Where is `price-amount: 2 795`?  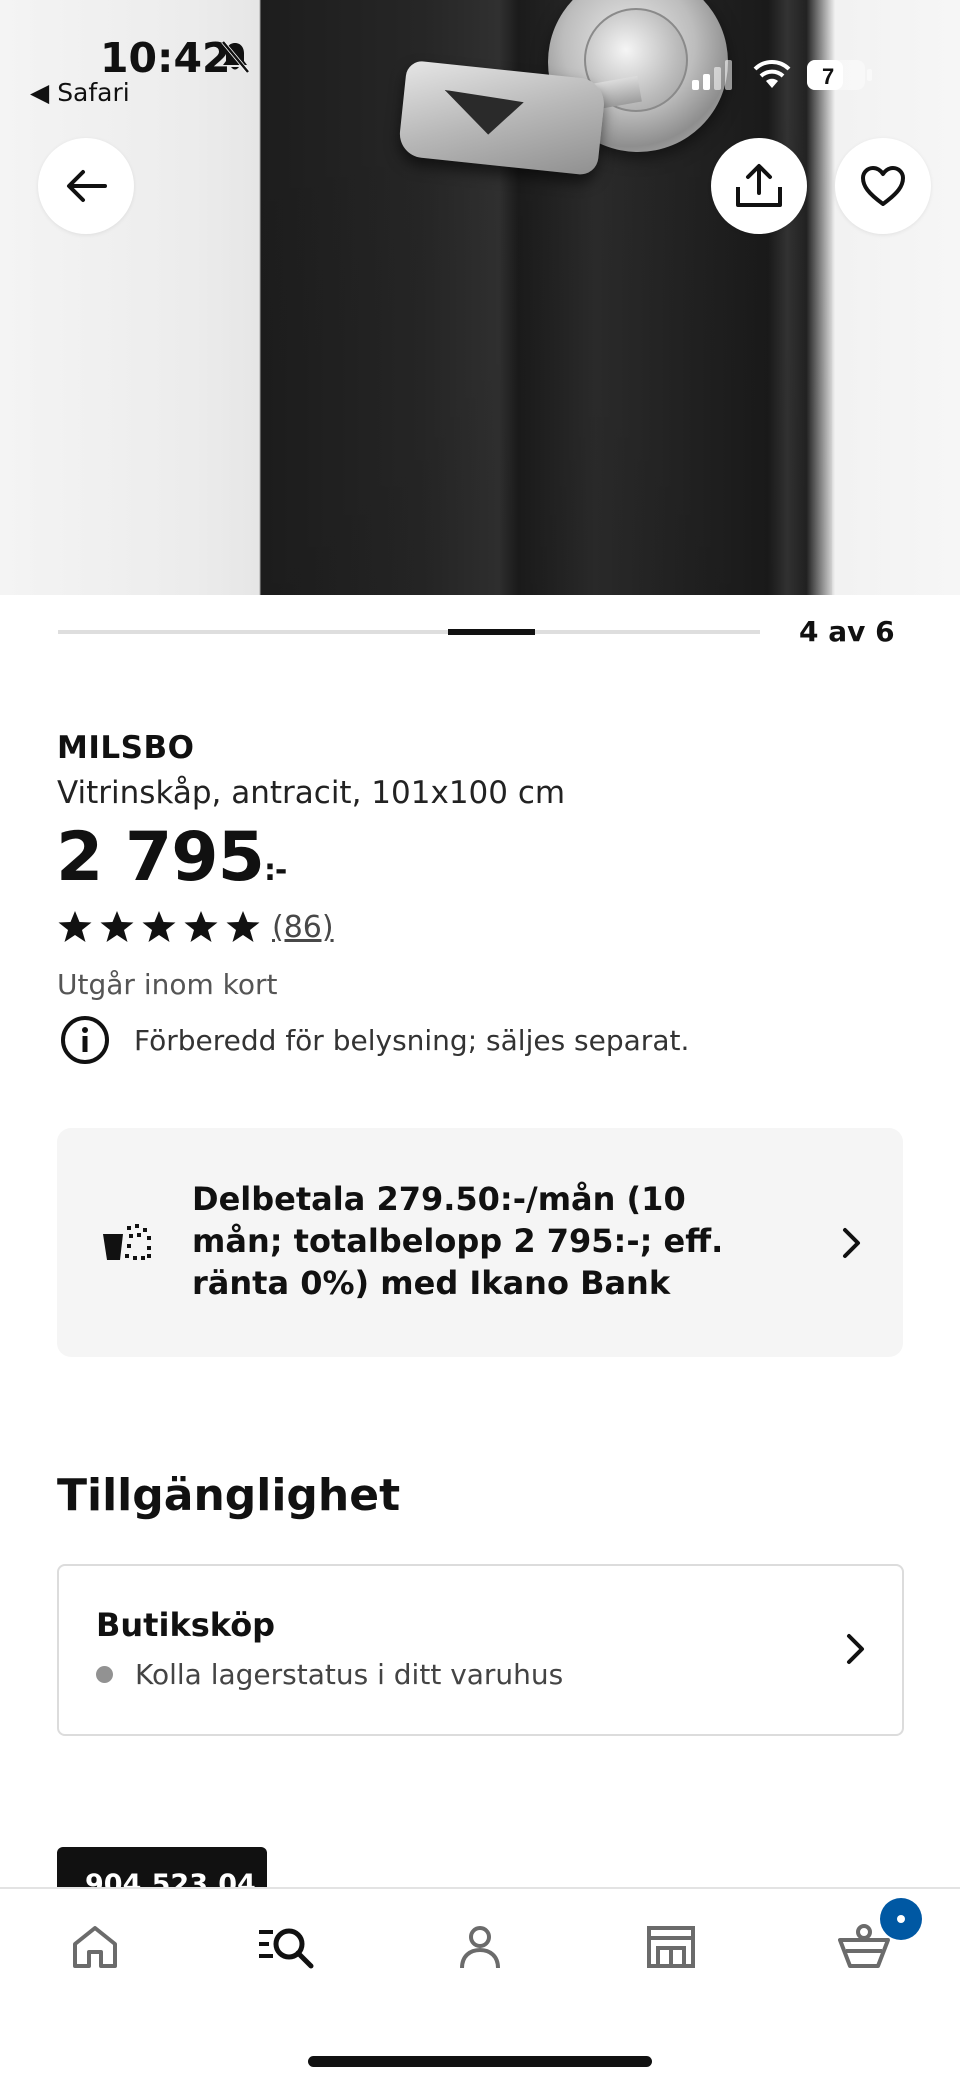 price-amount: 2 795 is located at coordinates (160, 857).